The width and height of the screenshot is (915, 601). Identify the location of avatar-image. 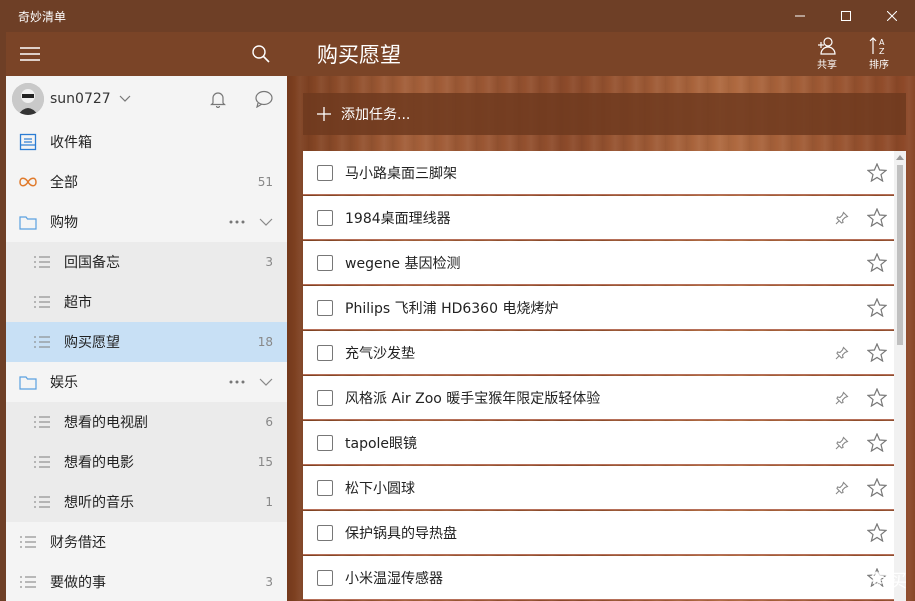
(28, 99).